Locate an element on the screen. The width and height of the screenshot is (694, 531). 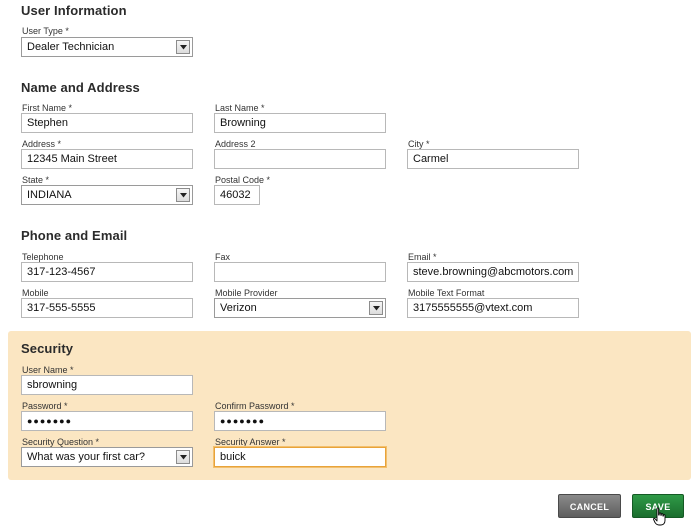
password-field: ●●●●●●● is located at coordinates (107, 421).